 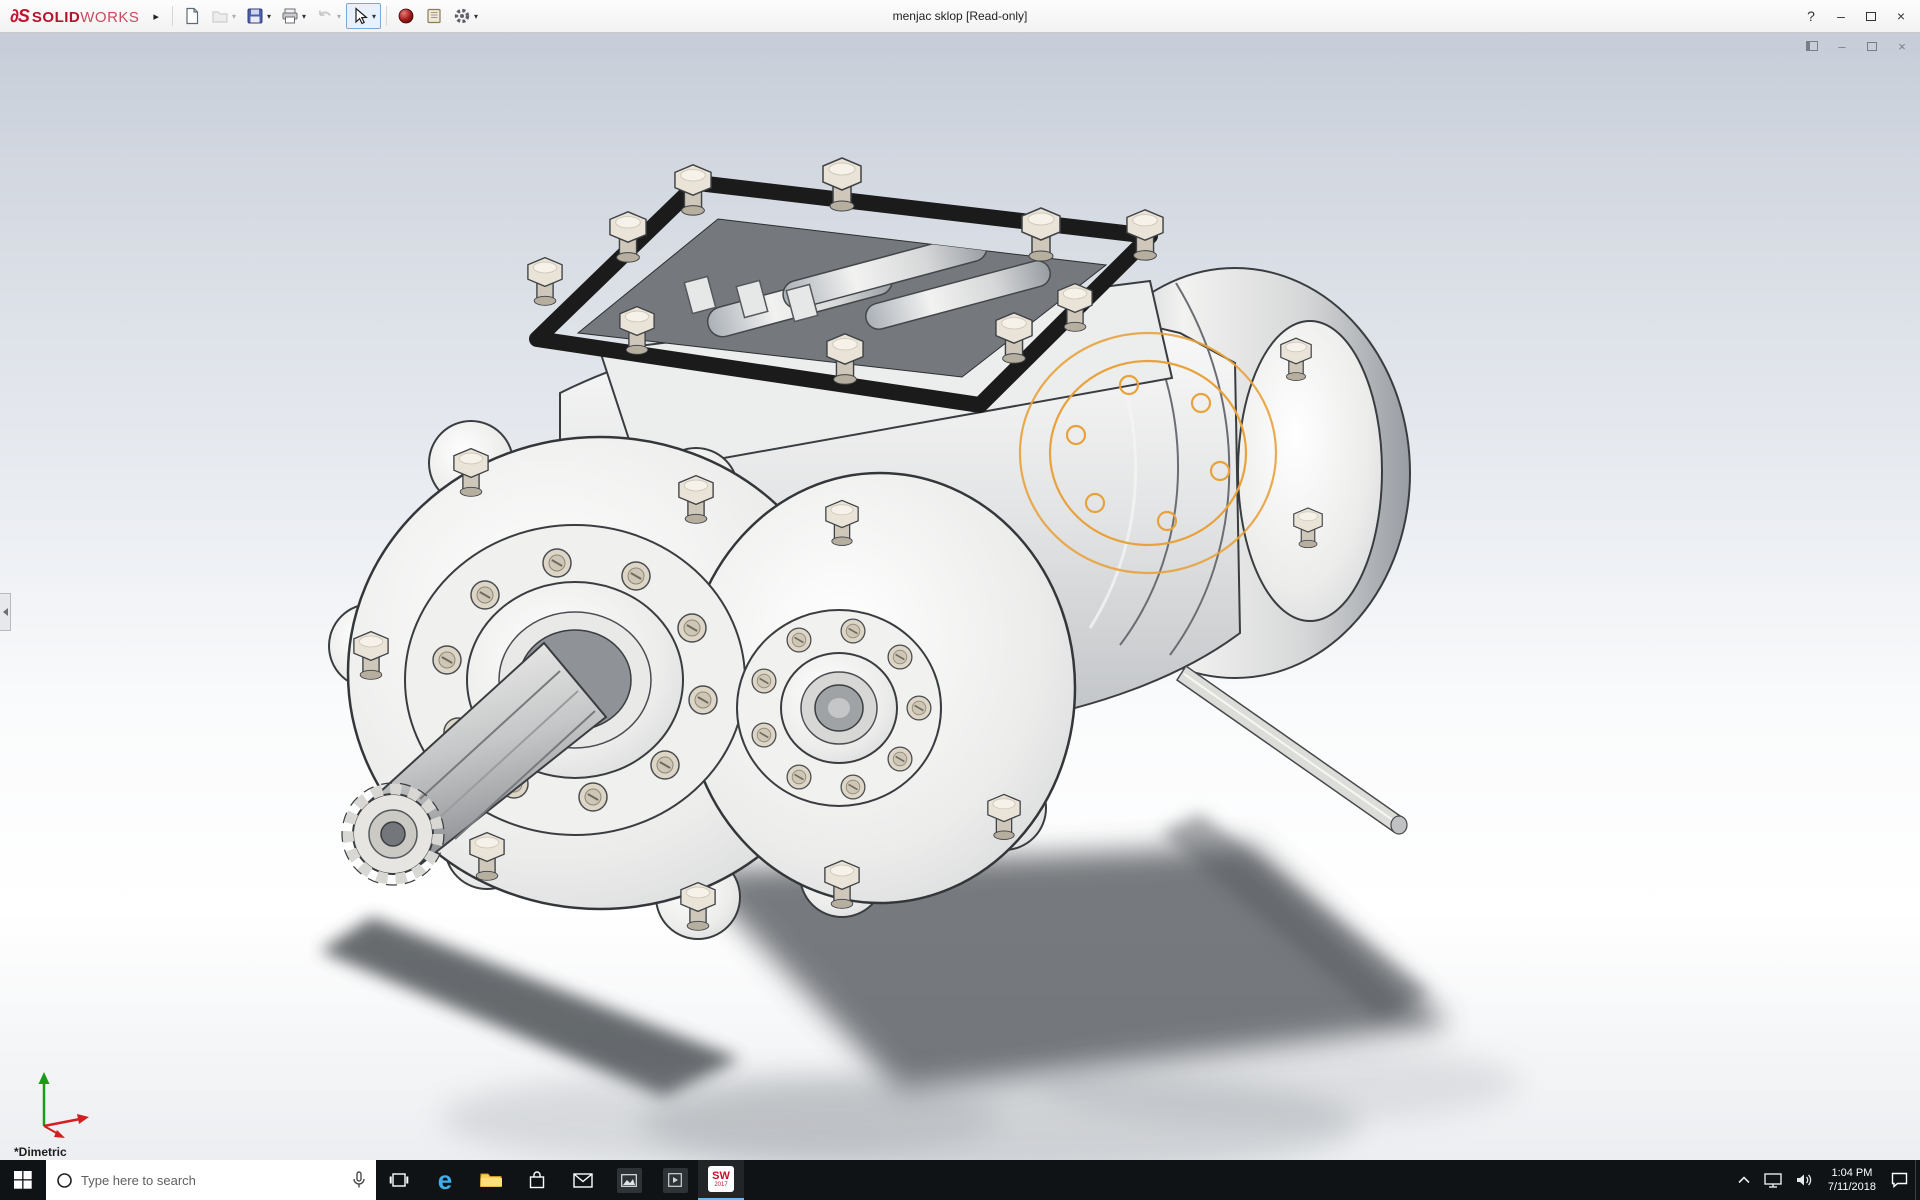 I want to click on search-input, so click(x=212, y=1180).